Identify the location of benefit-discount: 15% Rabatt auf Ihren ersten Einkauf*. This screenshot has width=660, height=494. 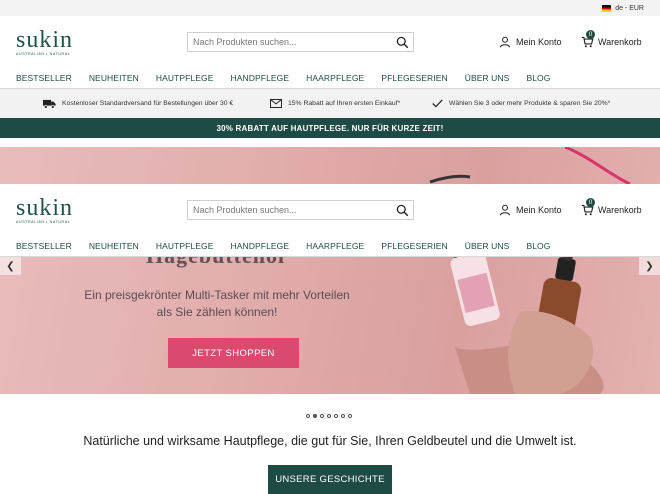
(351, 103).